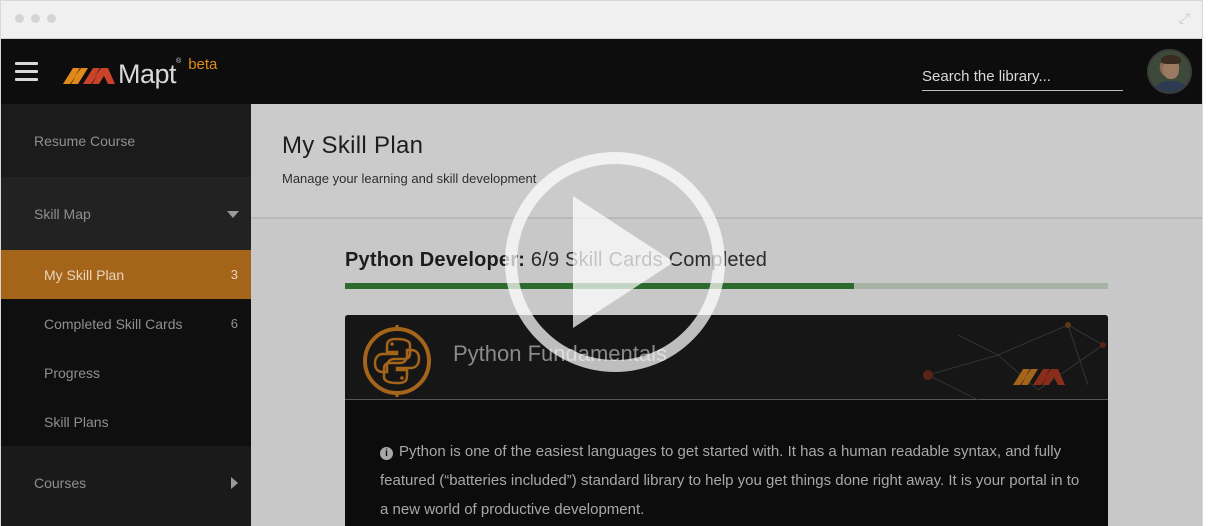  Describe the element at coordinates (234, 483) in the screenshot. I see `chevron-right-icon` at that location.